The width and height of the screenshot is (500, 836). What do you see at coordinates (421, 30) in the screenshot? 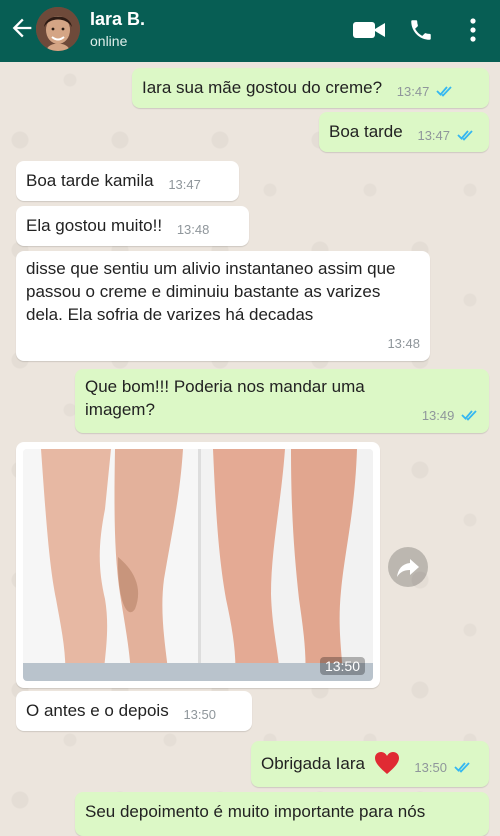
I see `phone-icon` at bounding box center [421, 30].